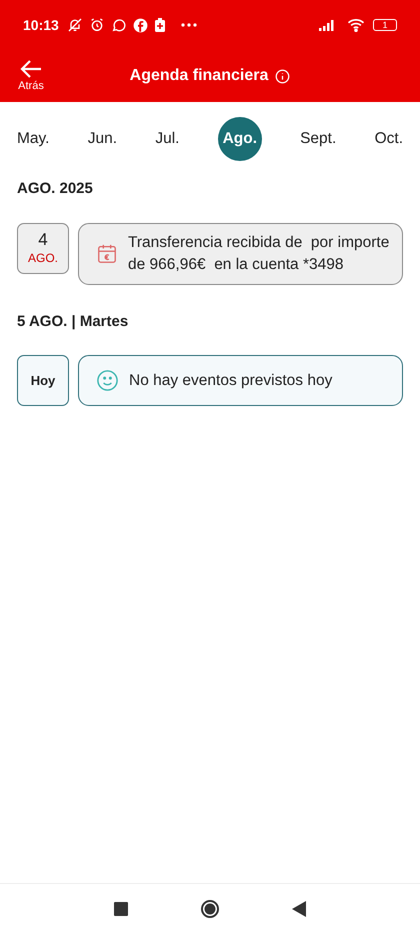 The width and height of the screenshot is (420, 933). What do you see at coordinates (230, 380) in the screenshot?
I see `no-events-message: No hay eventos previstos hoy` at bounding box center [230, 380].